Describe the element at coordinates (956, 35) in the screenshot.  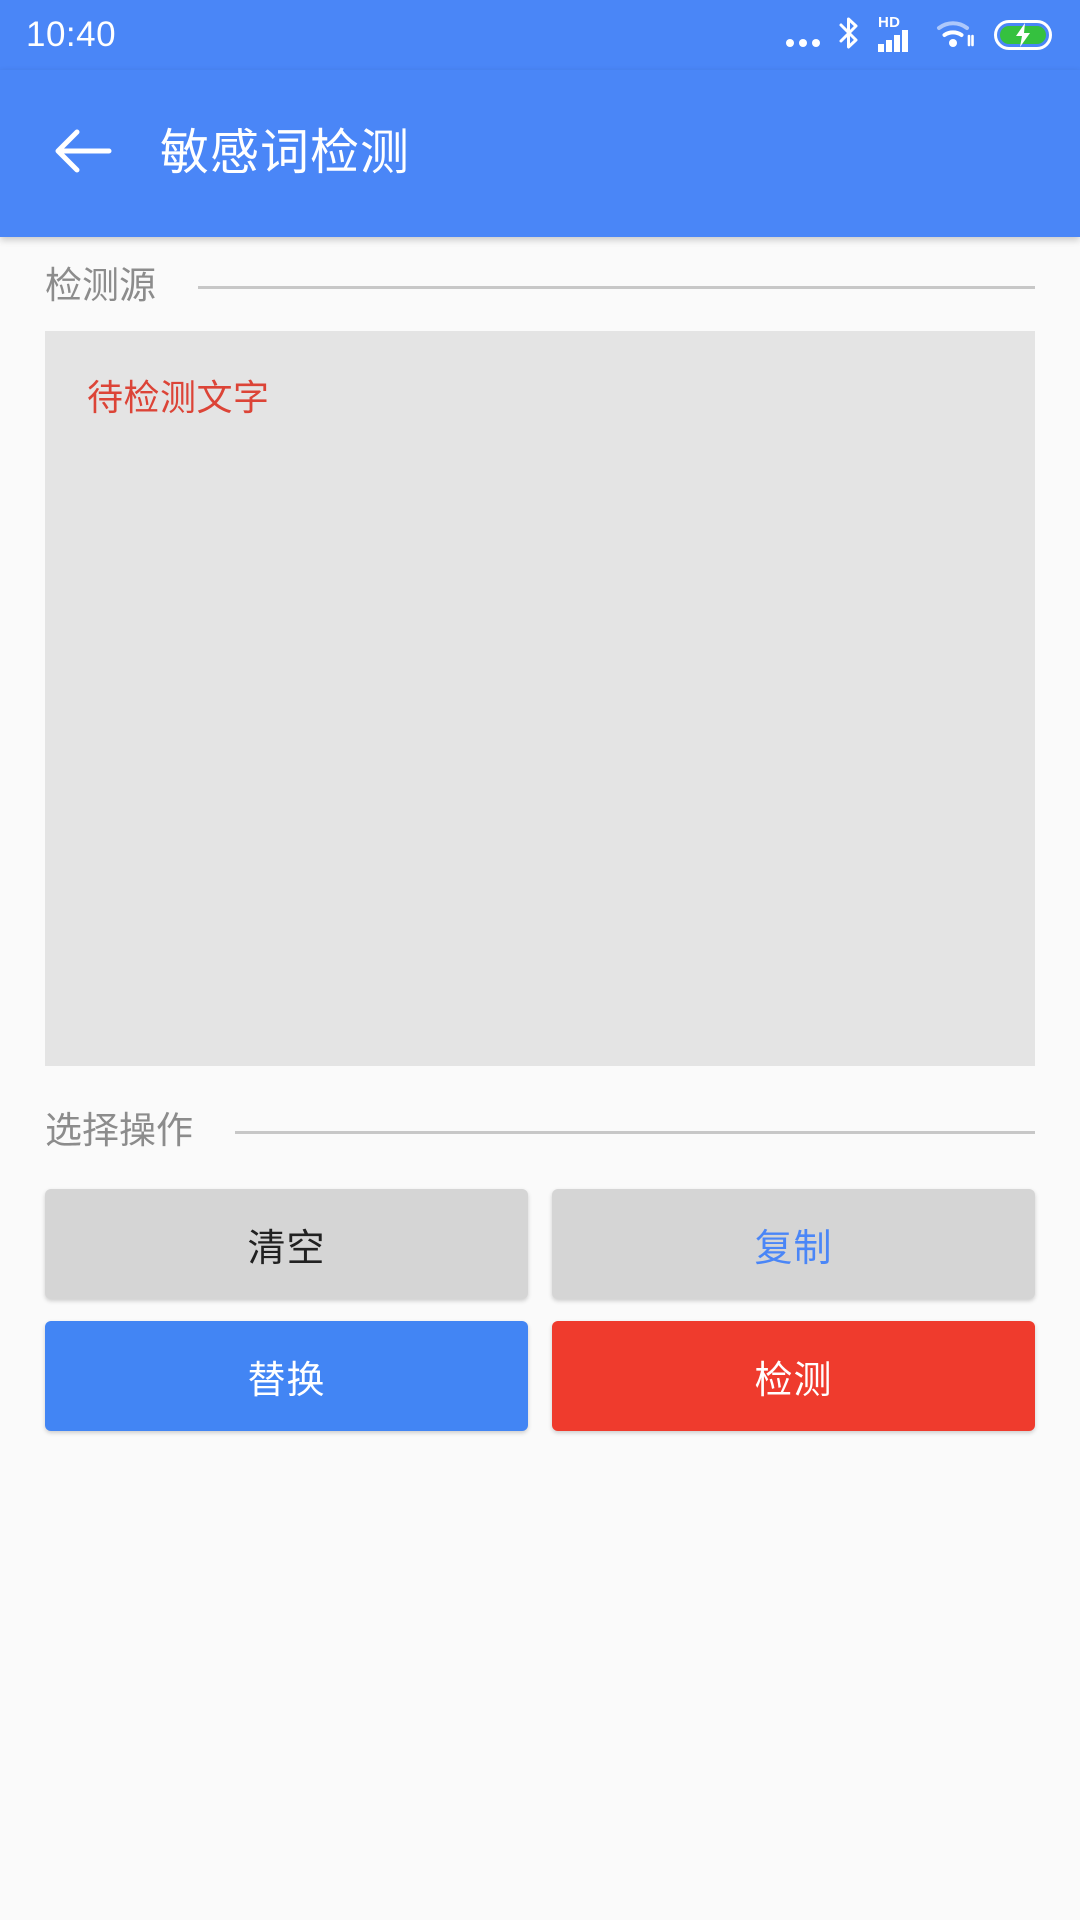
I see `wifi-icon` at that location.